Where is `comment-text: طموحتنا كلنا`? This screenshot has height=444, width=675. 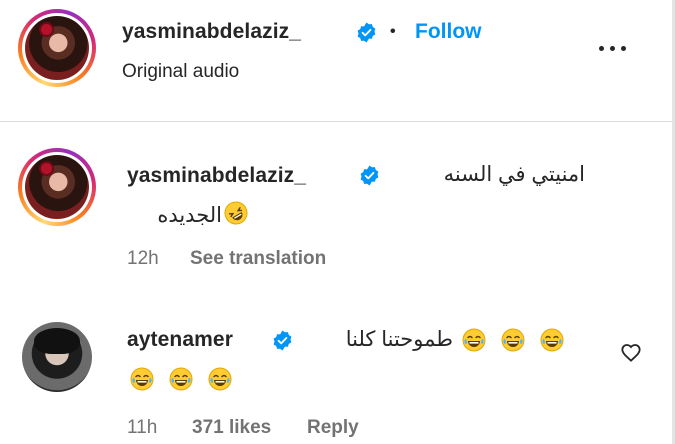 comment-text: طموحتنا كلنا is located at coordinates (399, 339).